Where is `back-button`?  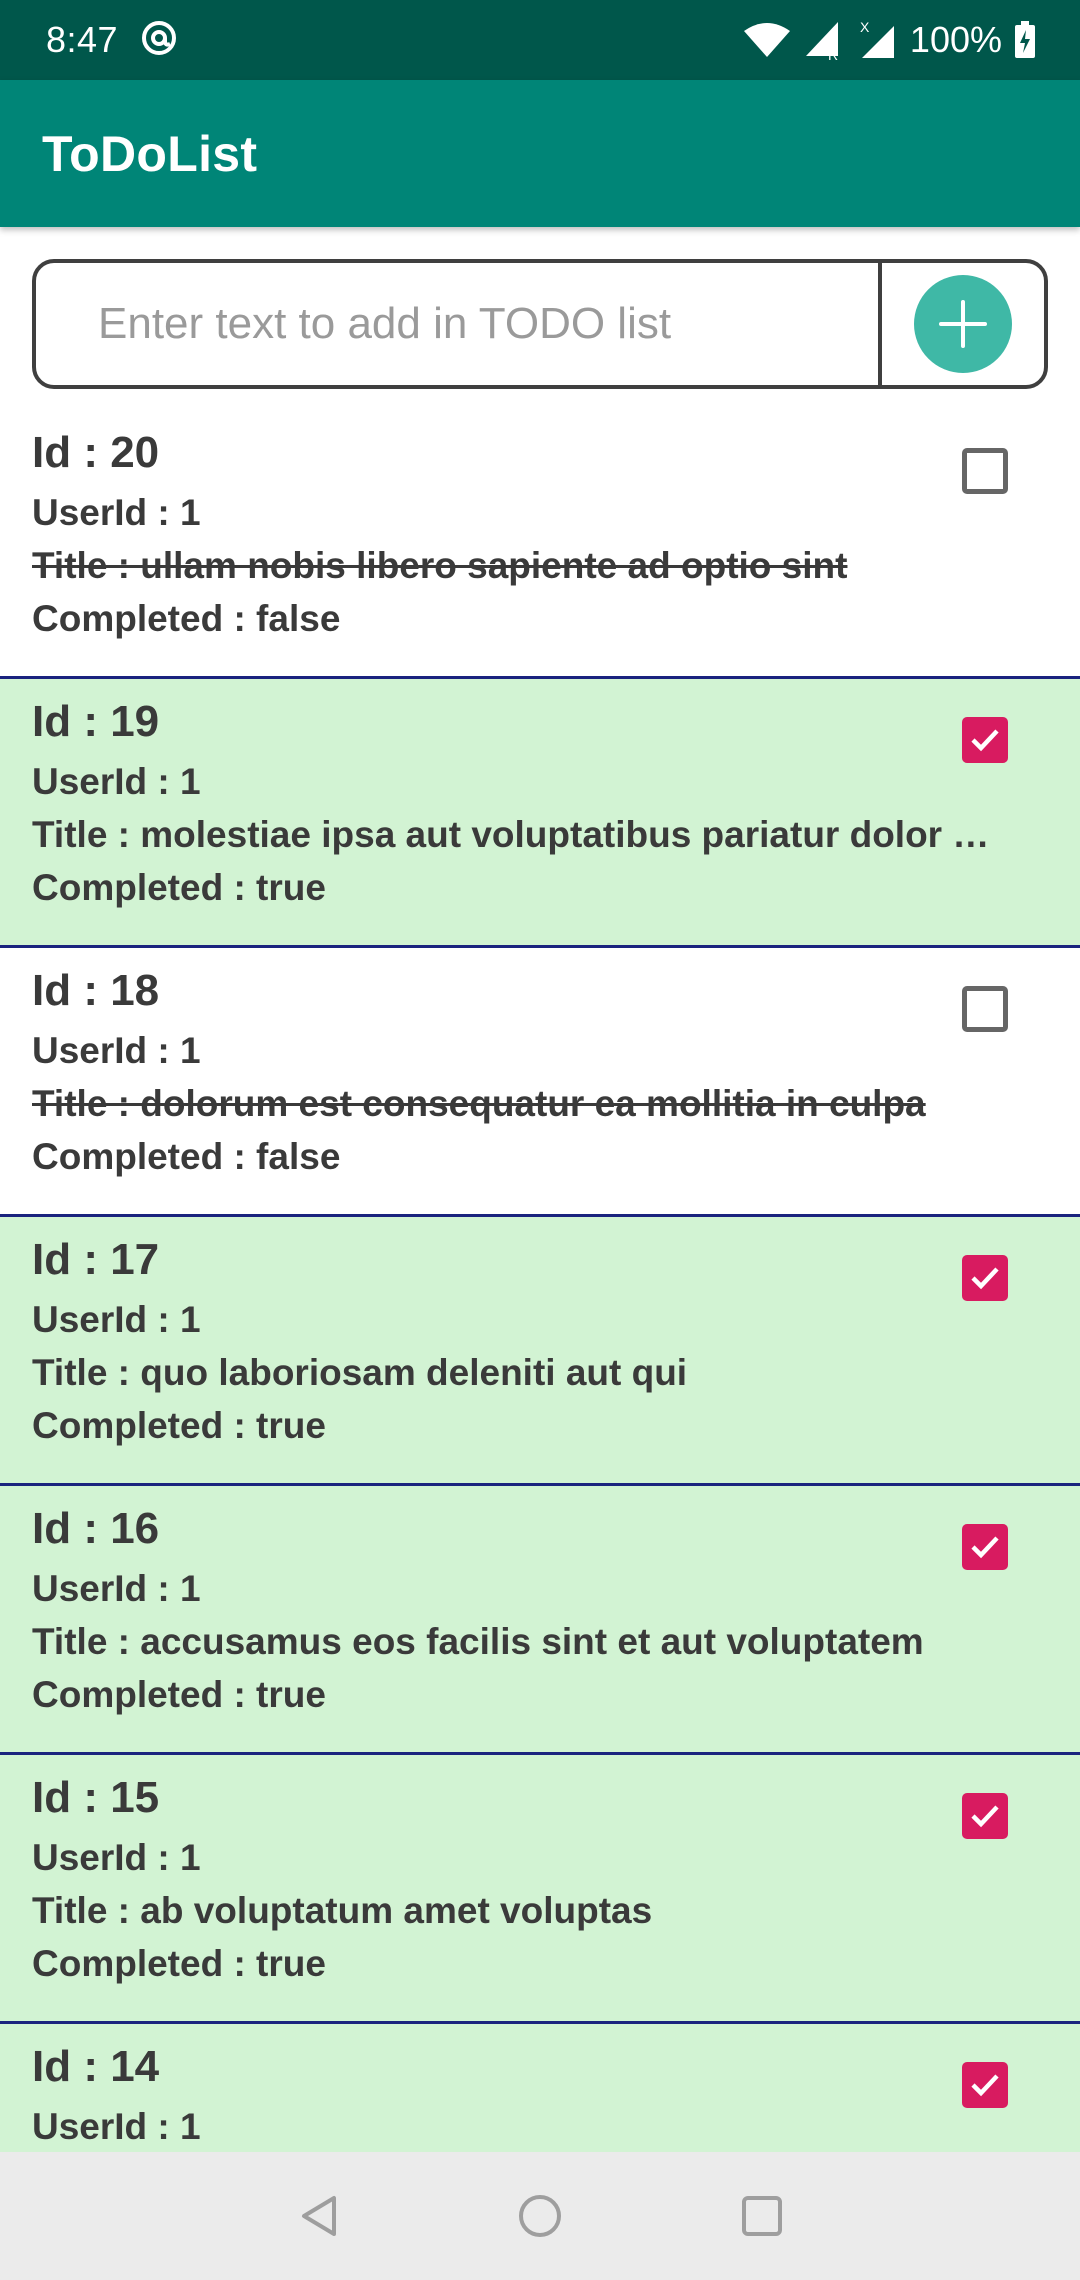
back-button is located at coordinates (320, 2216).